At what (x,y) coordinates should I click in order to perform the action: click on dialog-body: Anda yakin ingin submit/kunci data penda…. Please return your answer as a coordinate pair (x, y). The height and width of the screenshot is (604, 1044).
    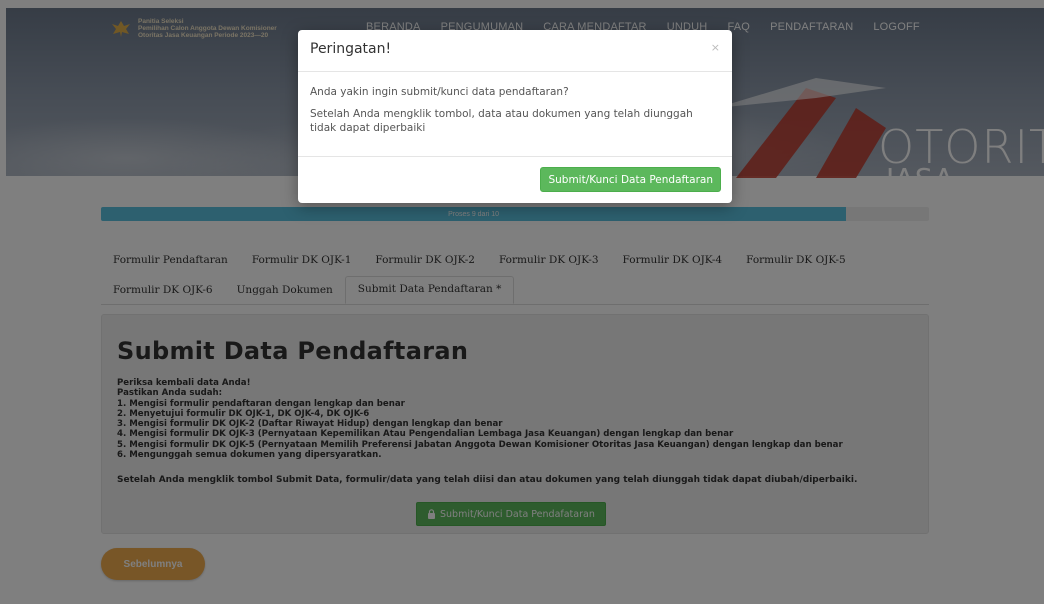
    Looking at the image, I should click on (515, 114).